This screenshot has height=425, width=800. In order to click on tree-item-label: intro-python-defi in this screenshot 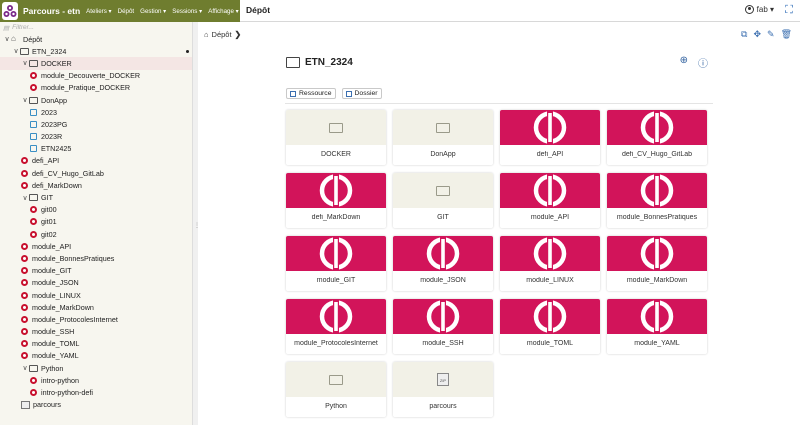, I will do `click(67, 393)`.